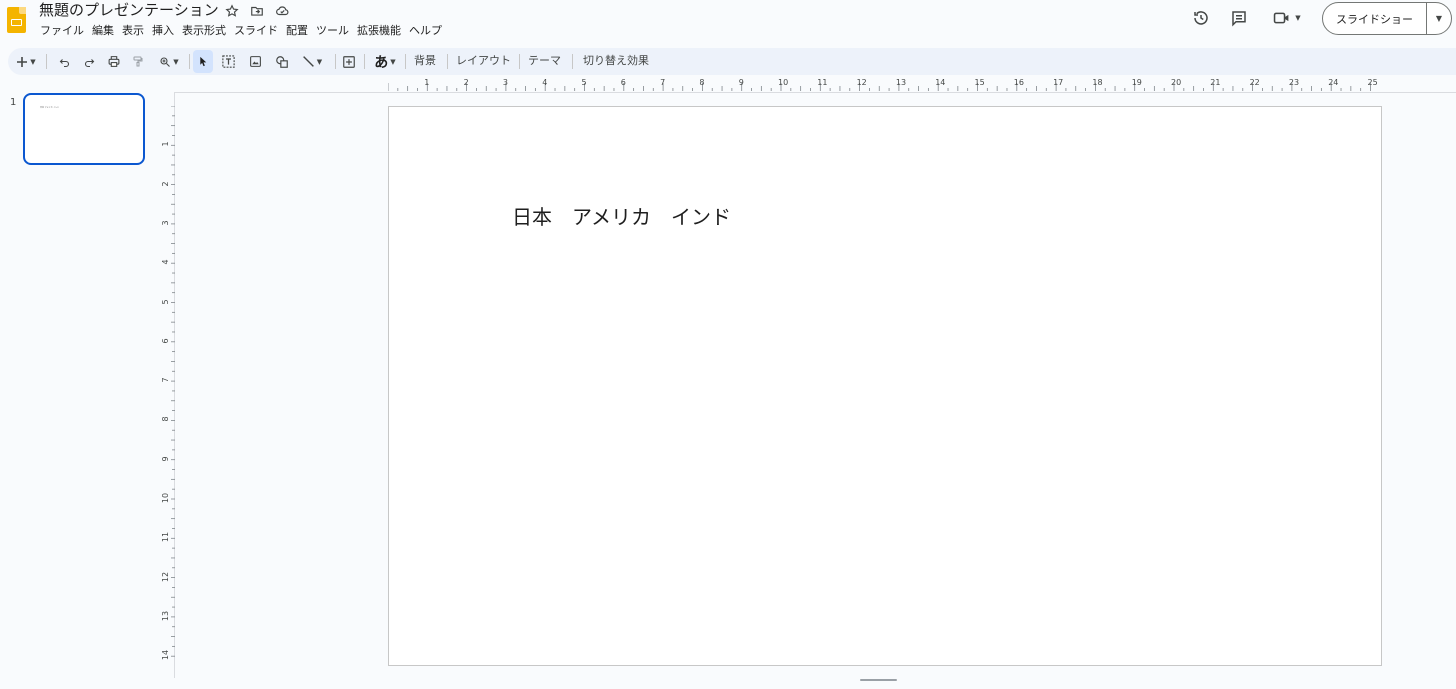 Image resolution: width=1456 pixels, height=689 pixels. I want to click on transition-button: 切り替え効果, so click(616, 61).